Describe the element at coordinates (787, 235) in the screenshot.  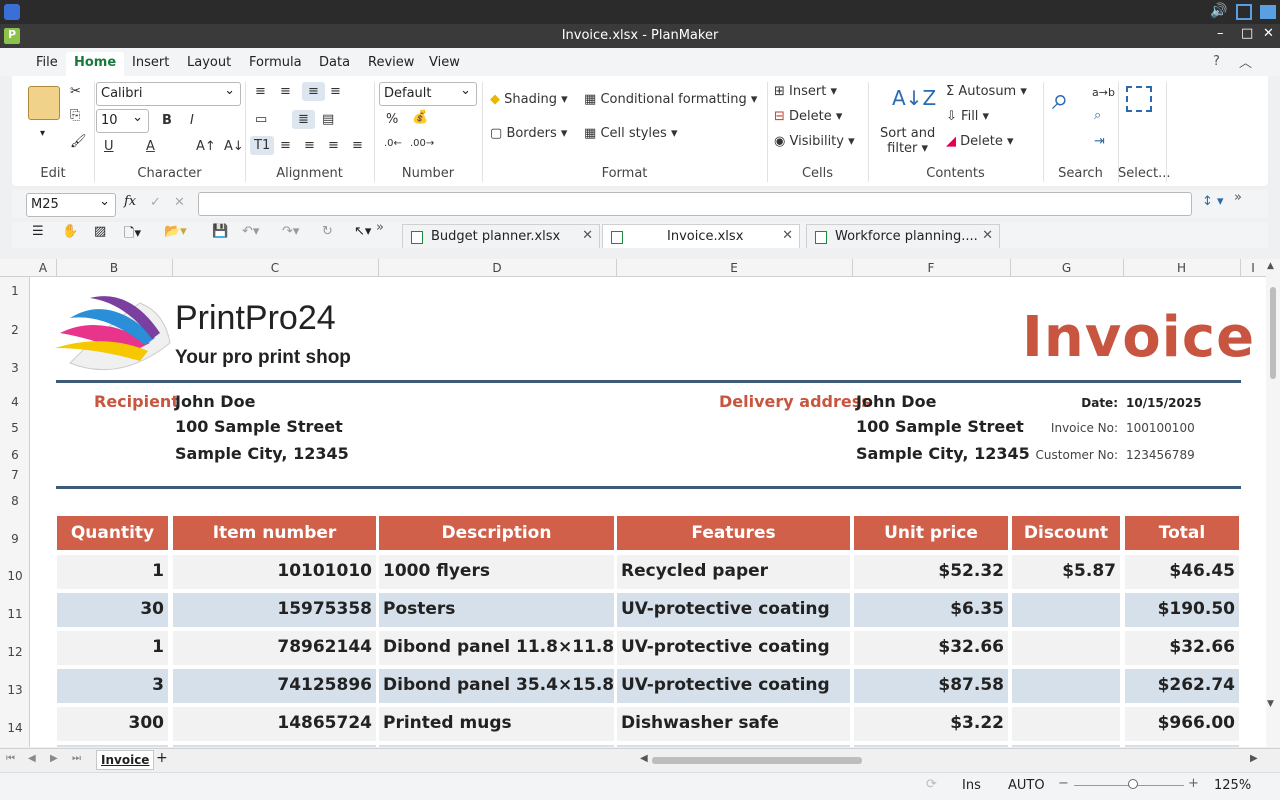
I see `close-tab-icon: ✕` at that location.